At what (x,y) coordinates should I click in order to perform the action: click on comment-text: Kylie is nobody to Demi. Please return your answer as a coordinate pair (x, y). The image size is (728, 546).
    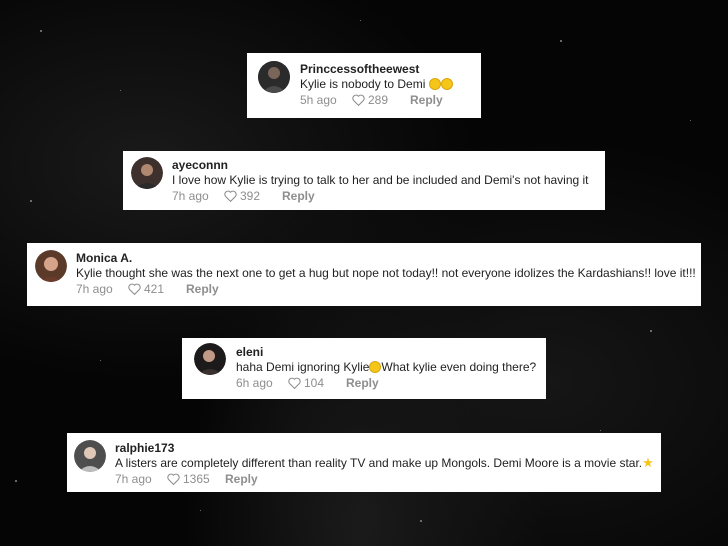
    Looking at the image, I should click on (376, 84).